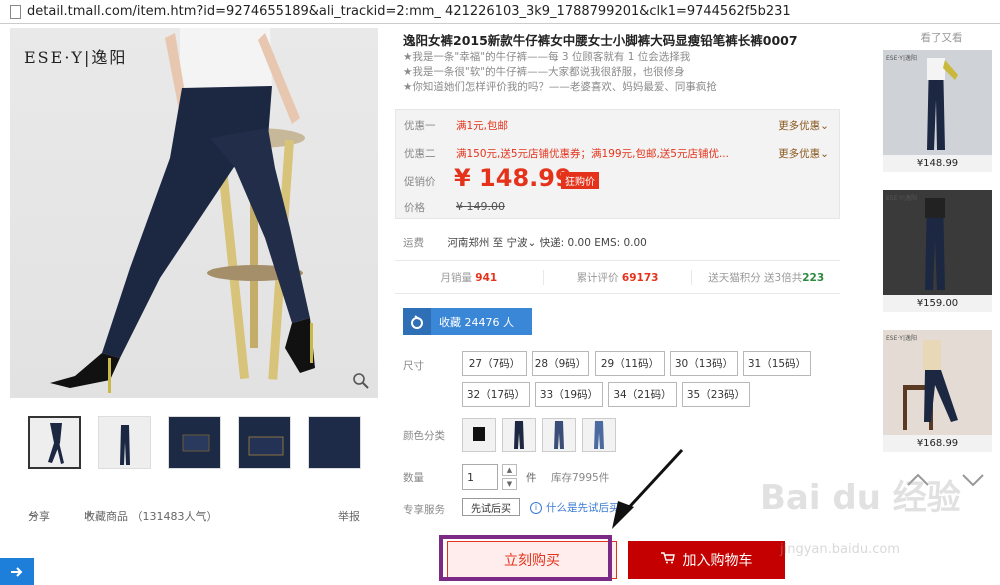 The height and width of the screenshot is (585, 1000). Describe the element at coordinates (716, 394) in the screenshot. I see `size-option-35: 35（23码）` at that location.